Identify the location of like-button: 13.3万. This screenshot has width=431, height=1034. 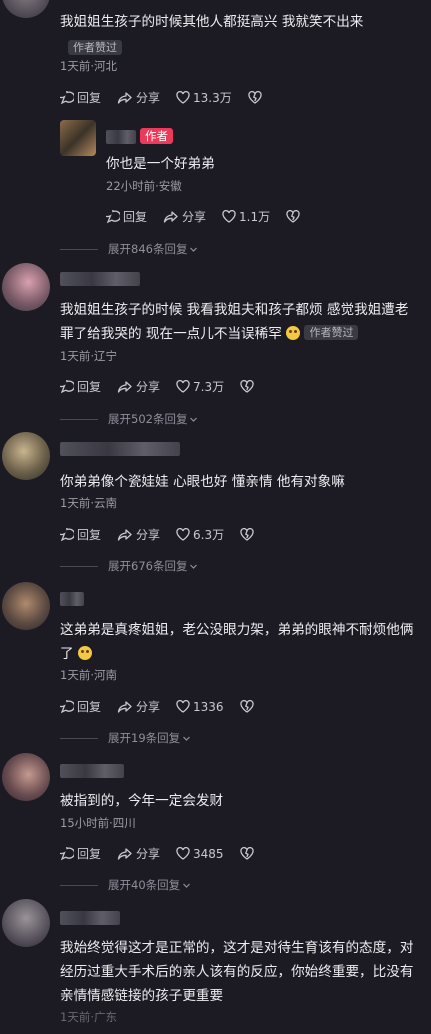
(204, 97).